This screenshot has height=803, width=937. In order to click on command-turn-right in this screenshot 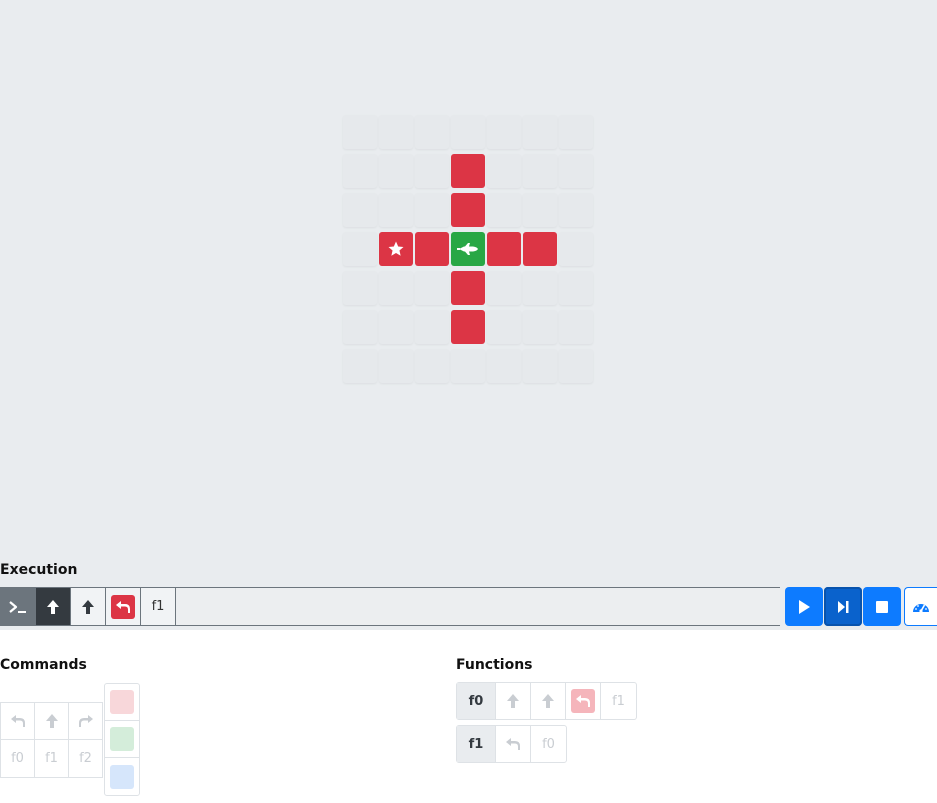, I will do `click(85, 721)`.